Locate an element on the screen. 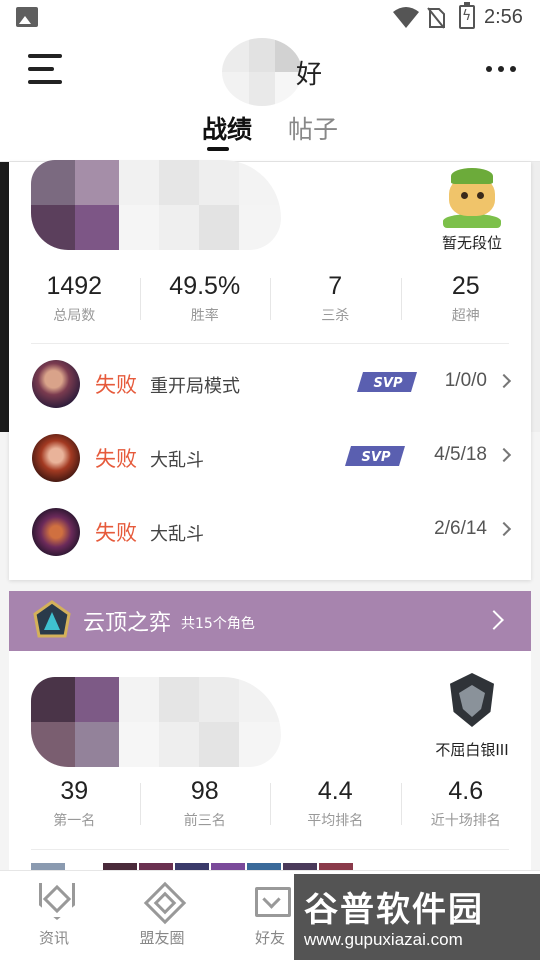 The height and width of the screenshot is (960, 540). tft-stats: 39 第一名 98 前三名 4.4 平均排名 4.6 近十场排名 is located at coordinates (270, 812).